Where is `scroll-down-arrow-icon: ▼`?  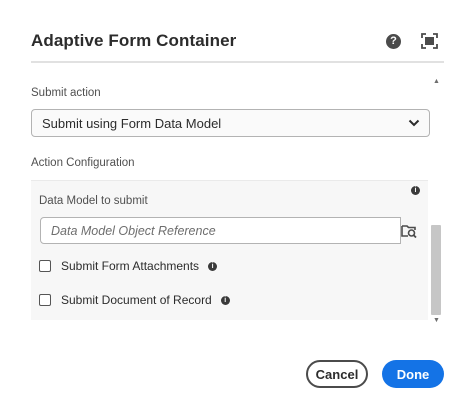
scroll-down-arrow-icon: ▼ is located at coordinates (436, 320).